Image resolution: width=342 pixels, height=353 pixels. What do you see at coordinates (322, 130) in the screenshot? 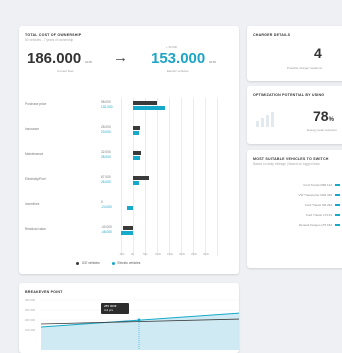
I see `optimization-label: Energy peak reduction` at bounding box center [322, 130].